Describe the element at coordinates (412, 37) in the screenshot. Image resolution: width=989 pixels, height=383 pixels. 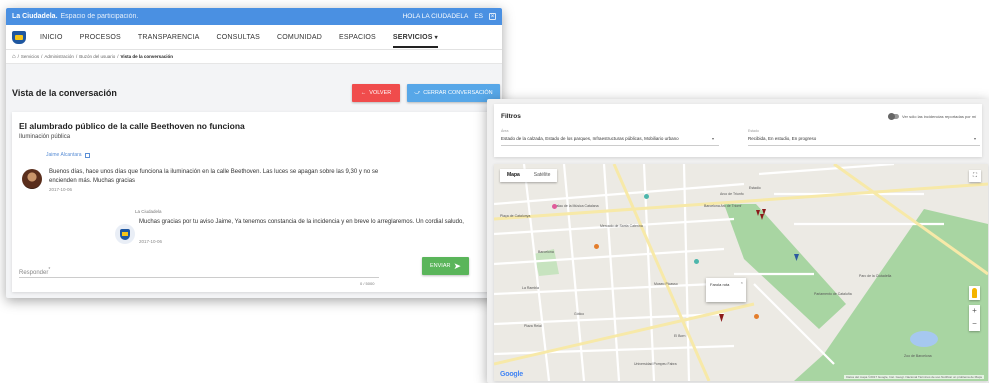
I see `nav-servicios-label: SERVICIOS` at that location.